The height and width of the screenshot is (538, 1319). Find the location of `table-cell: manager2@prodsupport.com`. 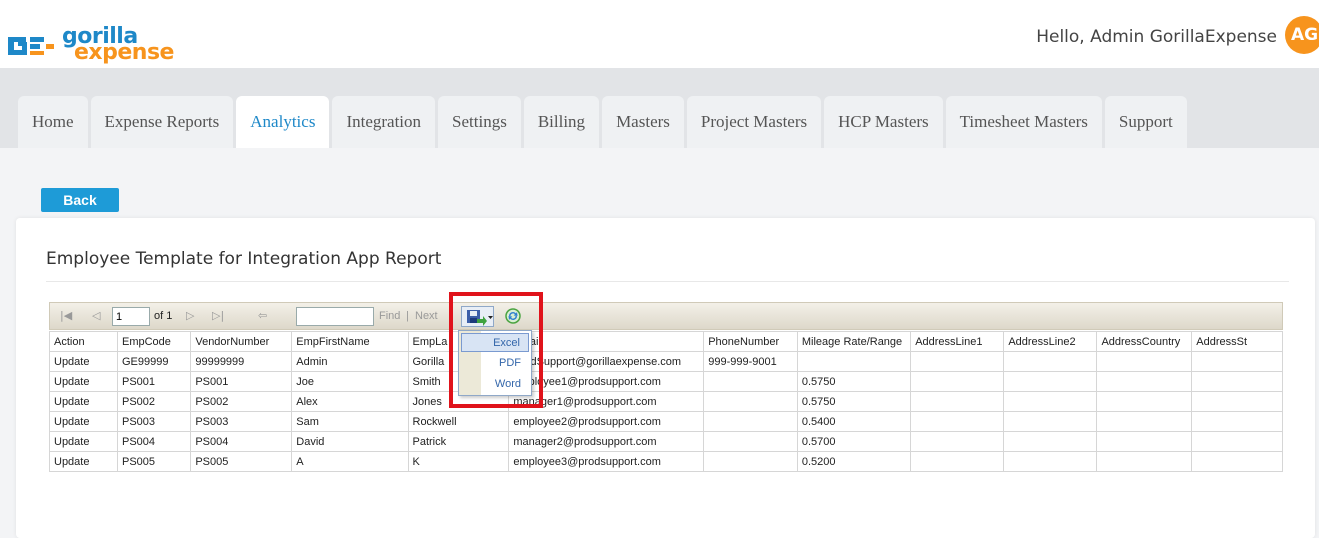

table-cell: manager2@prodsupport.com is located at coordinates (606, 441).